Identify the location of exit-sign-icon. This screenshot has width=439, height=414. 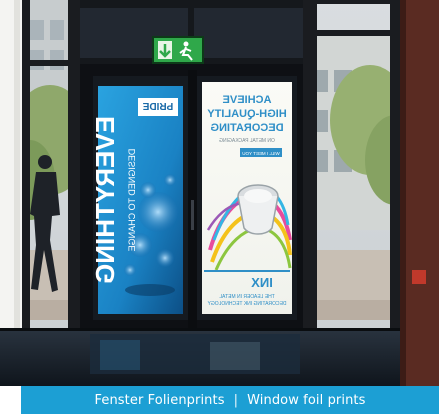
(178, 50).